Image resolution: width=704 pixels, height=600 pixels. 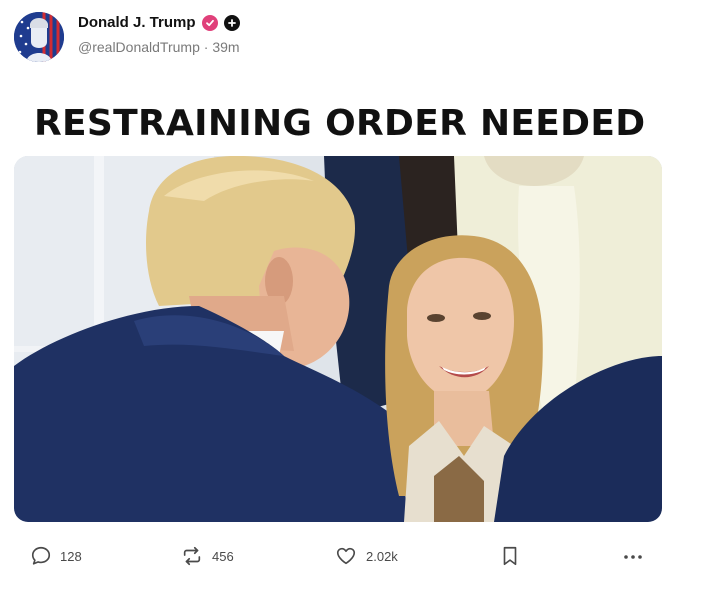 I want to click on verified-check-icon, so click(x=209, y=22).